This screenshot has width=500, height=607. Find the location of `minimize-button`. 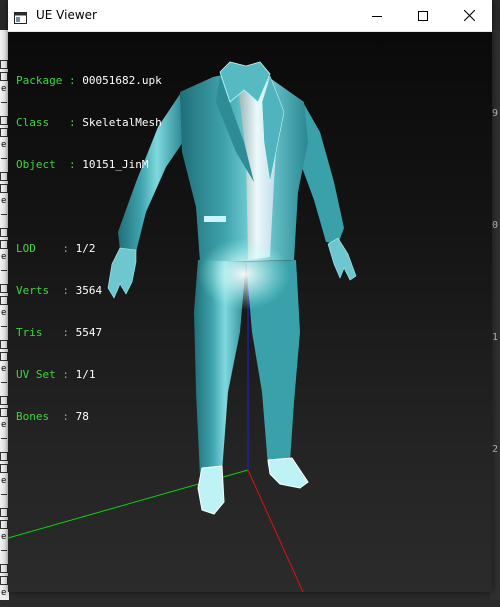

minimize-button is located at coordinates (377, 15).